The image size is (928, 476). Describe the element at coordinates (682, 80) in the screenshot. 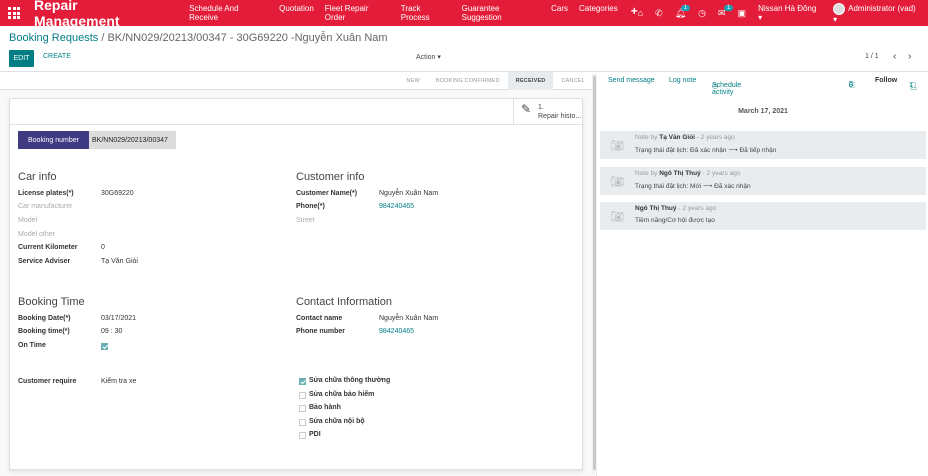

I see `log-note-button: Log note` at that location.